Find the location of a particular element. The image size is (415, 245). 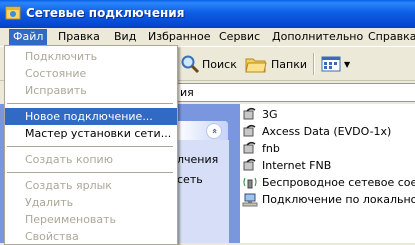

title-bar: Сетевые подключения is located at coordinates (207, 14).